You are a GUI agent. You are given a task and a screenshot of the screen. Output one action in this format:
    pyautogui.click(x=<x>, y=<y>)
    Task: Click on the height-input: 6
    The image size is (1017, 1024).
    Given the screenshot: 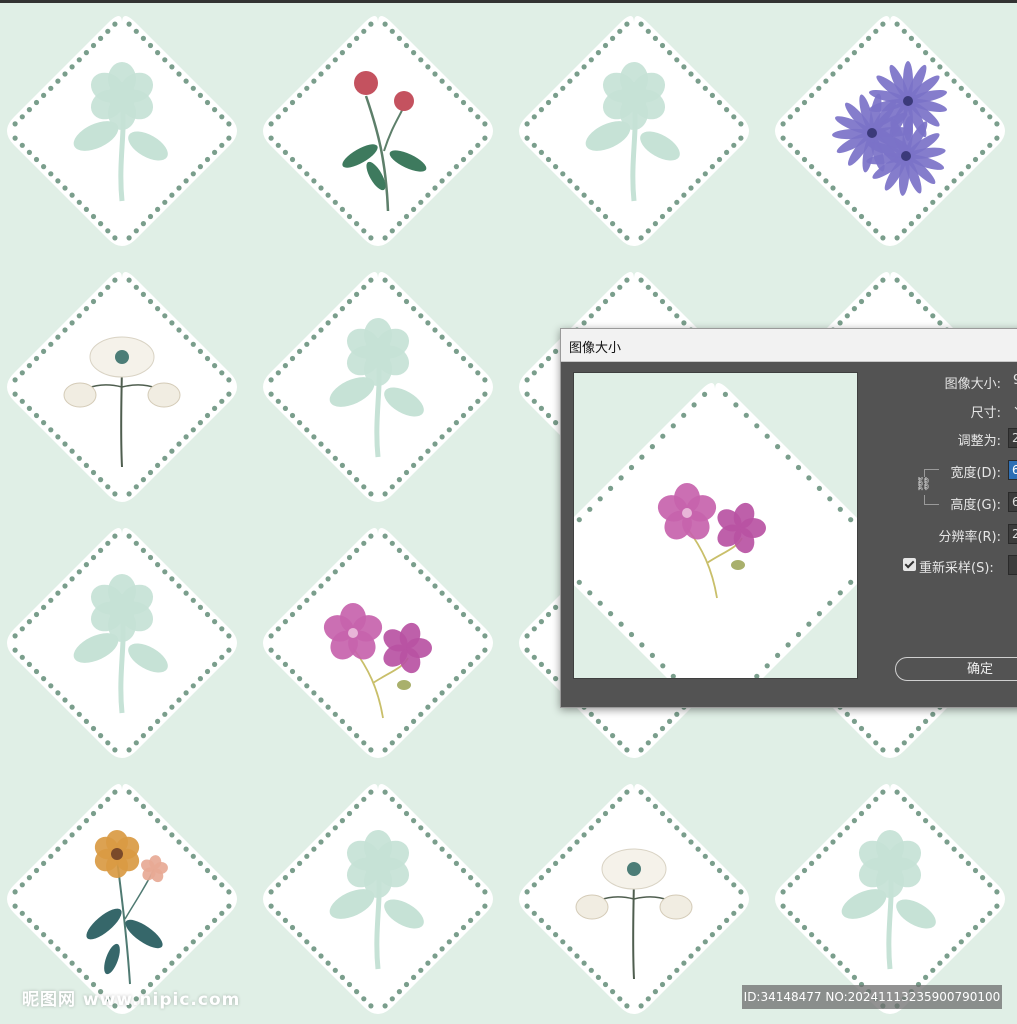 What is the action you would take?
    pyautogui.click(x=1012, y=502)
    